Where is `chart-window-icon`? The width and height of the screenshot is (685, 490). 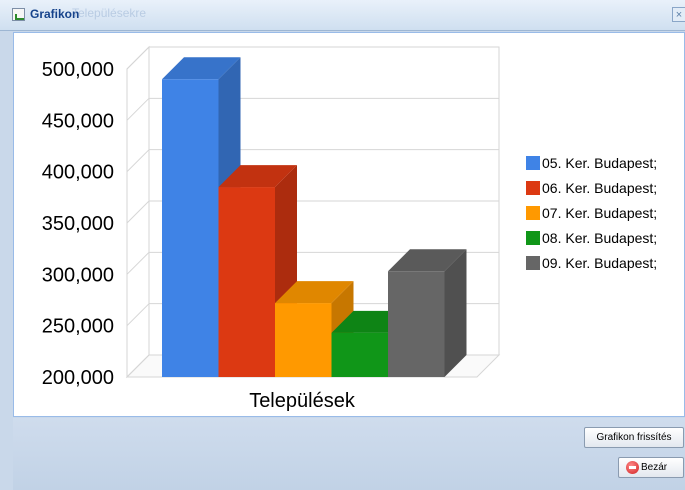 chart-window-icon is located at coordinates (18, 14).